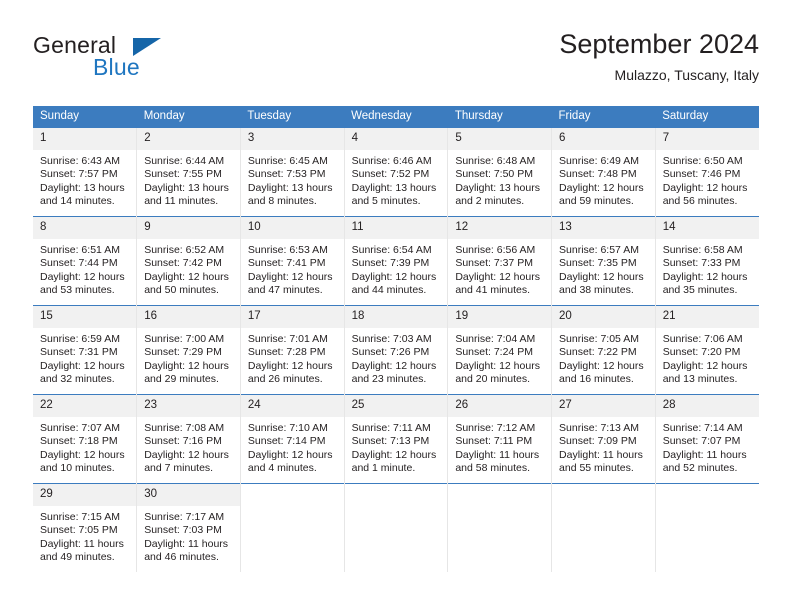 The width and height of the screenshot is (792, 612). Describe the element at coordinates (390, 352) in the screenshot. I see `sunset-text: Sunset: 7:26 PM` at that location.